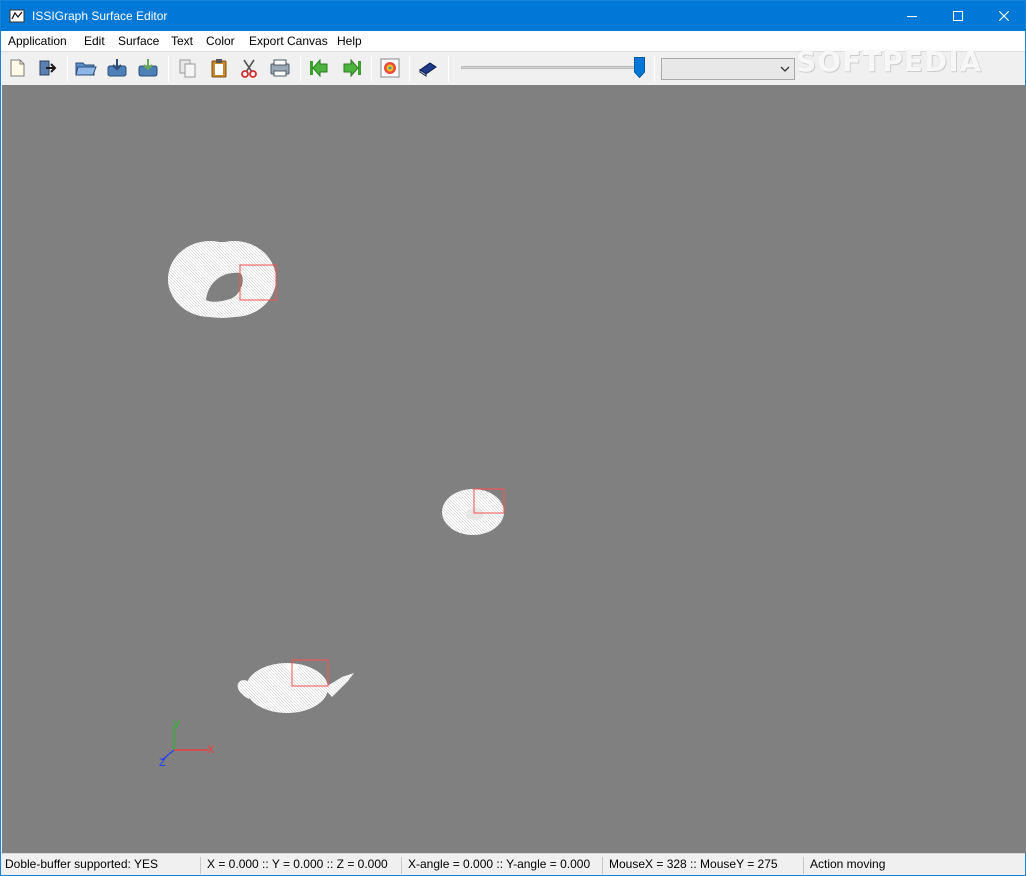 The image size is (1026, 876). I want to click on print-icon, so click(280, 68).